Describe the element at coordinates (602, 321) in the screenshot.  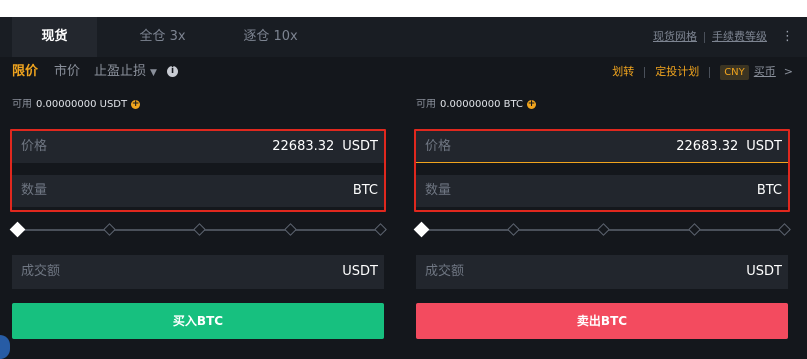
I see `sell-btc-button: 卖出BTC` at that location.